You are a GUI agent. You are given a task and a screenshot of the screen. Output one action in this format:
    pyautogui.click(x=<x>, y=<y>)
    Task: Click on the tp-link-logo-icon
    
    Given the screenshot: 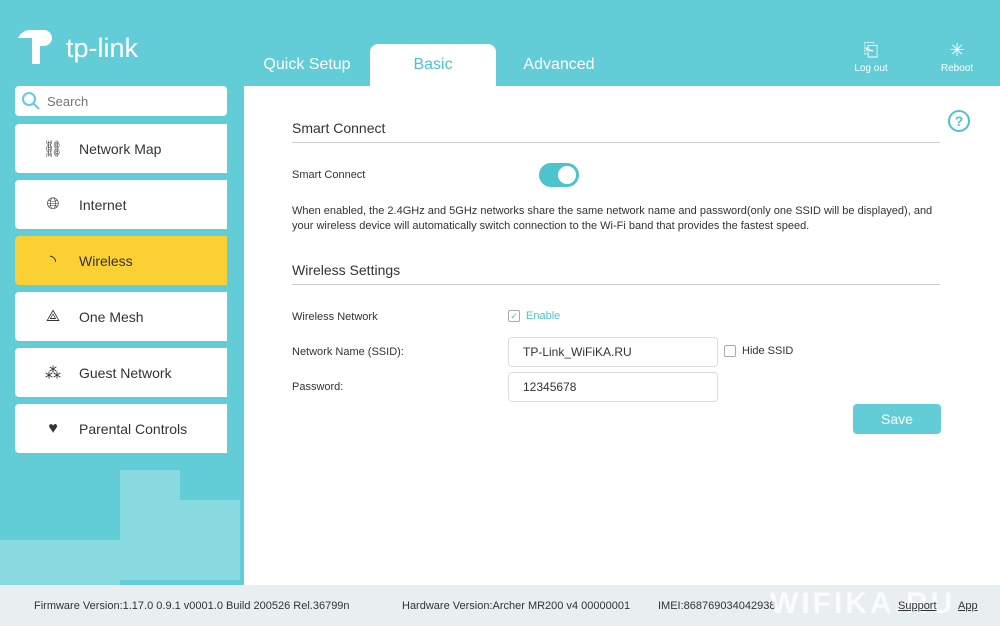 What is the action you would take?
    pyautogui.click(x=35, y=46)
    